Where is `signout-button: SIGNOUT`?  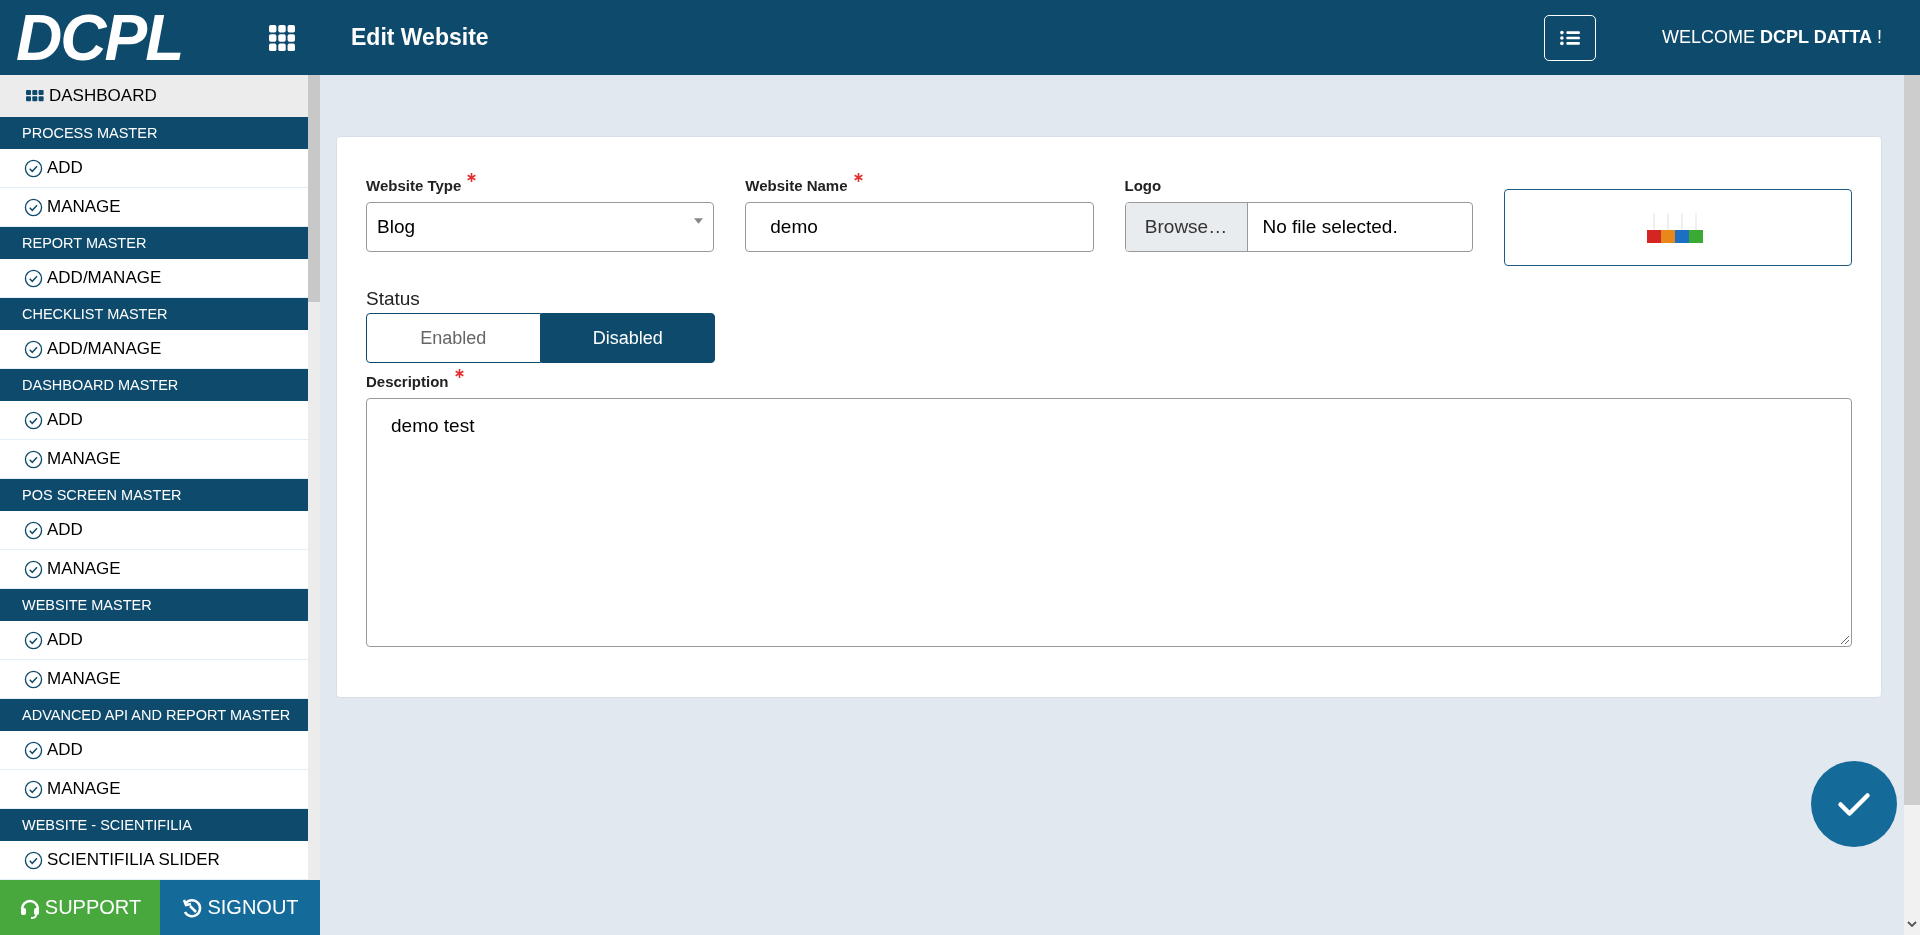
signout-button: SIGNOUT is located at coordinates (240, 907).